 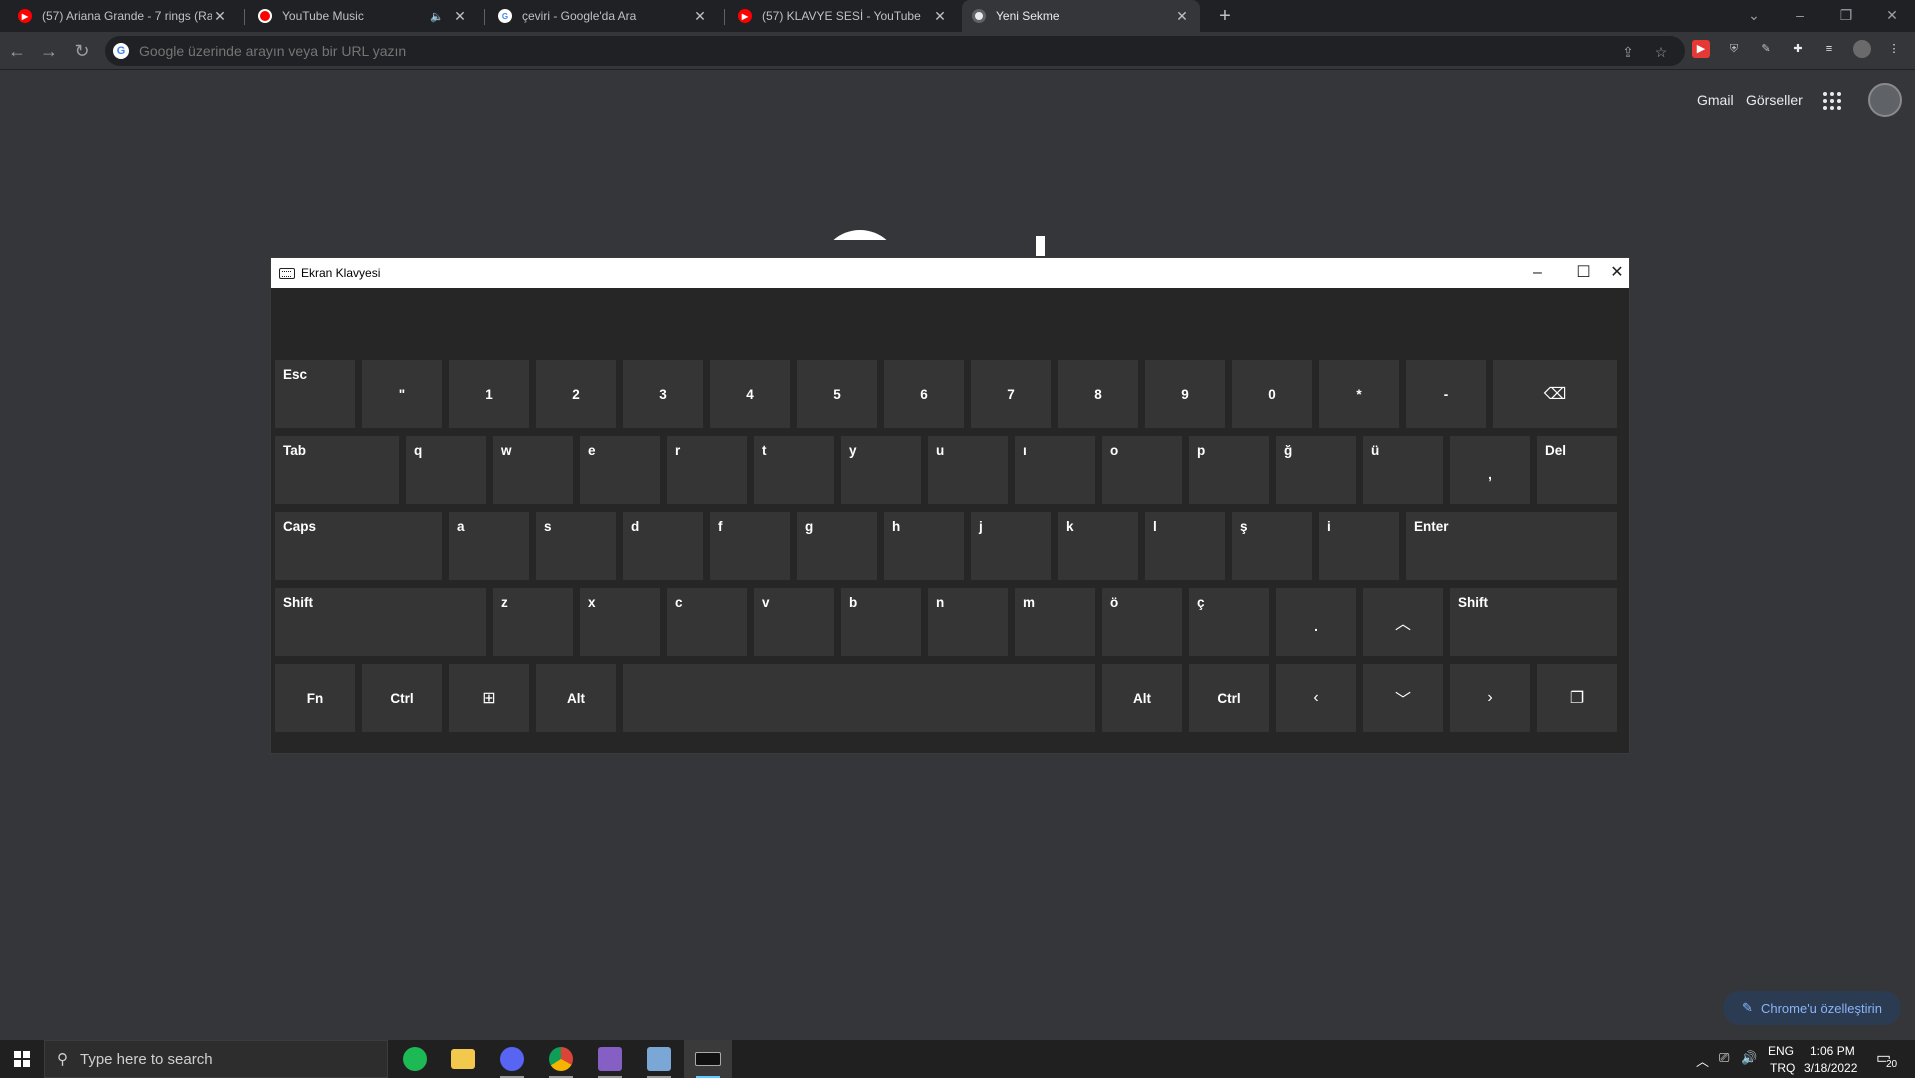 What do you see at coordinates (1832, 101) in the screenshot?
I see `google-apps-icon` at bounding box center [1832, 101].